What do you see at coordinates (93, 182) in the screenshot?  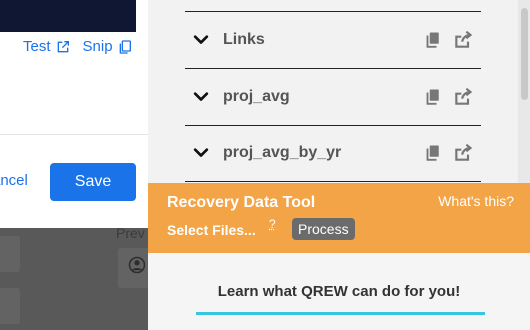 I see `save-button: Save` at bounding box center [93, 182].